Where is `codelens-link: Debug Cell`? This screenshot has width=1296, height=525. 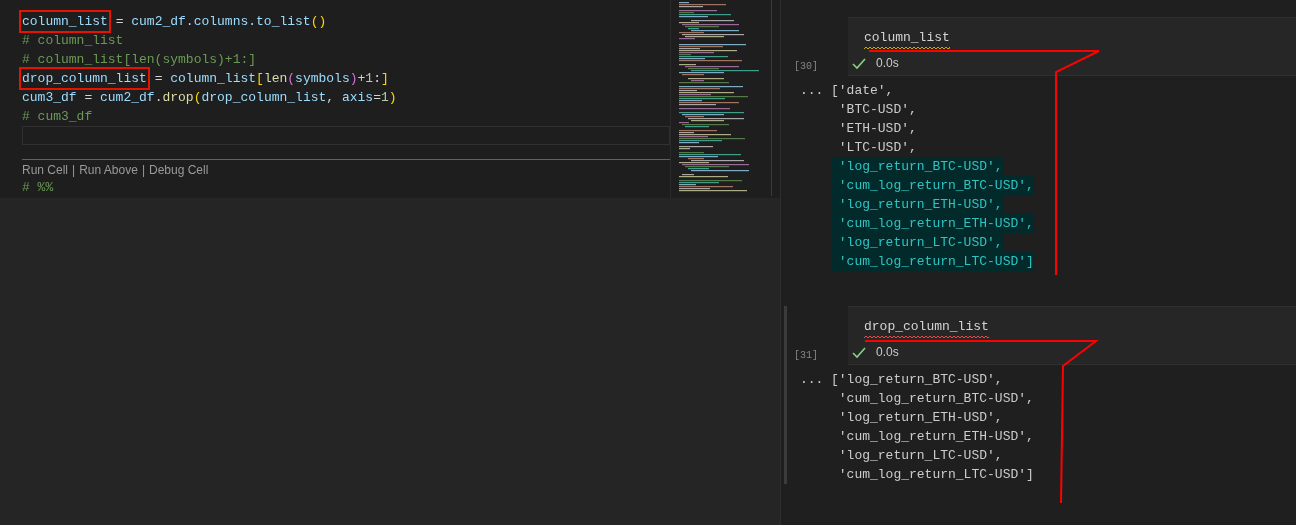
codelens-link: Debug Cell is located at coordinates (179, 170).